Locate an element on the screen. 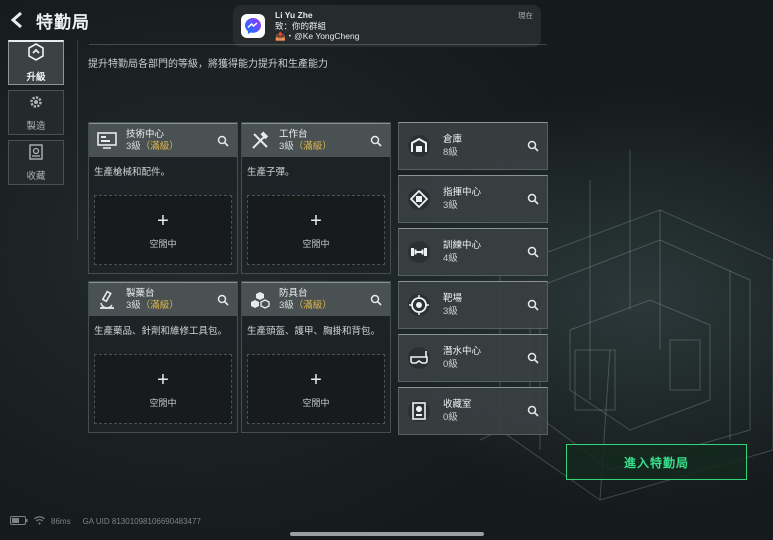 This screenshot has height=540, width=773. diving-mask-icon is located at coordinates (419, 358).